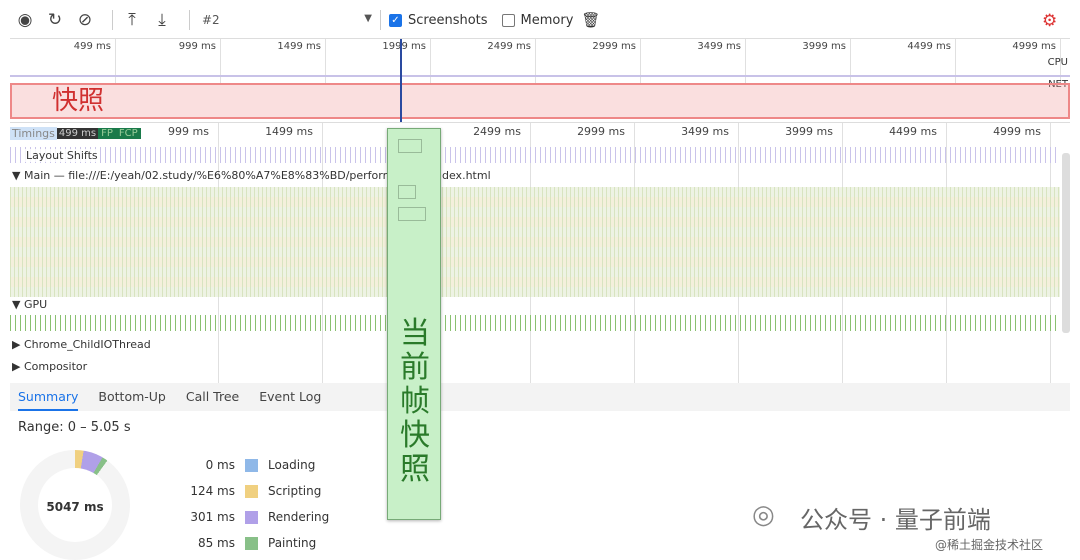 The width and height of the screenshot is (1080, 560). Describe the element at coordinates (809, 131) in the screenshot. I see `timeline-tick: 3999 ms` at that location.